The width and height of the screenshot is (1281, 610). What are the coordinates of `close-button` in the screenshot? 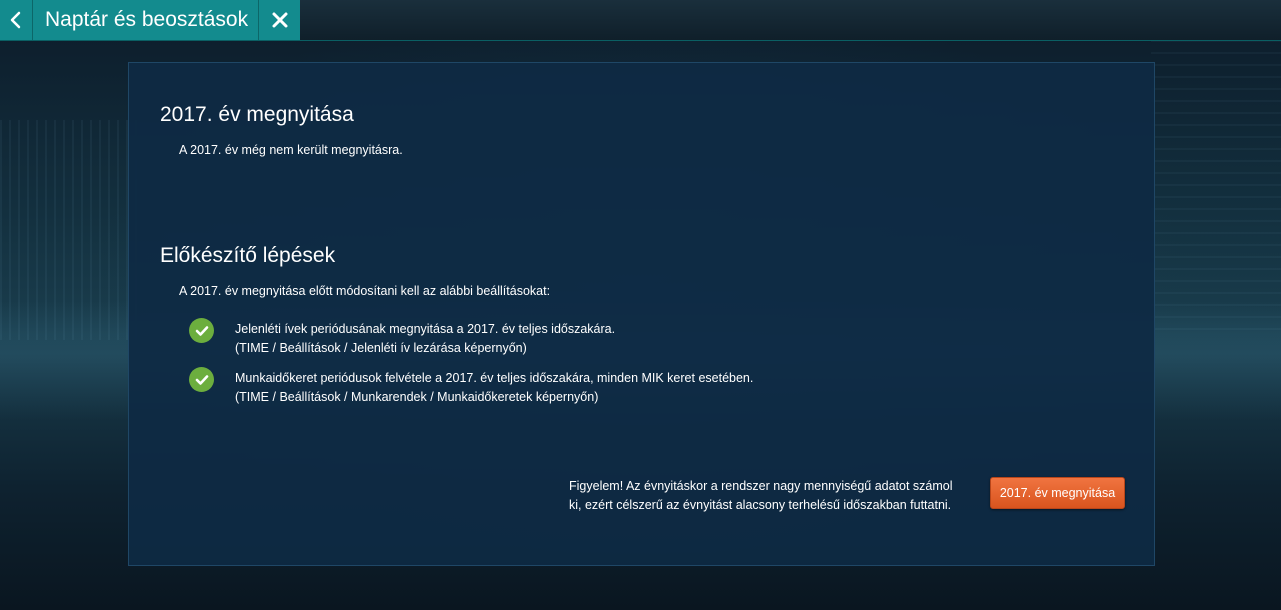 It's located at (280, 20).